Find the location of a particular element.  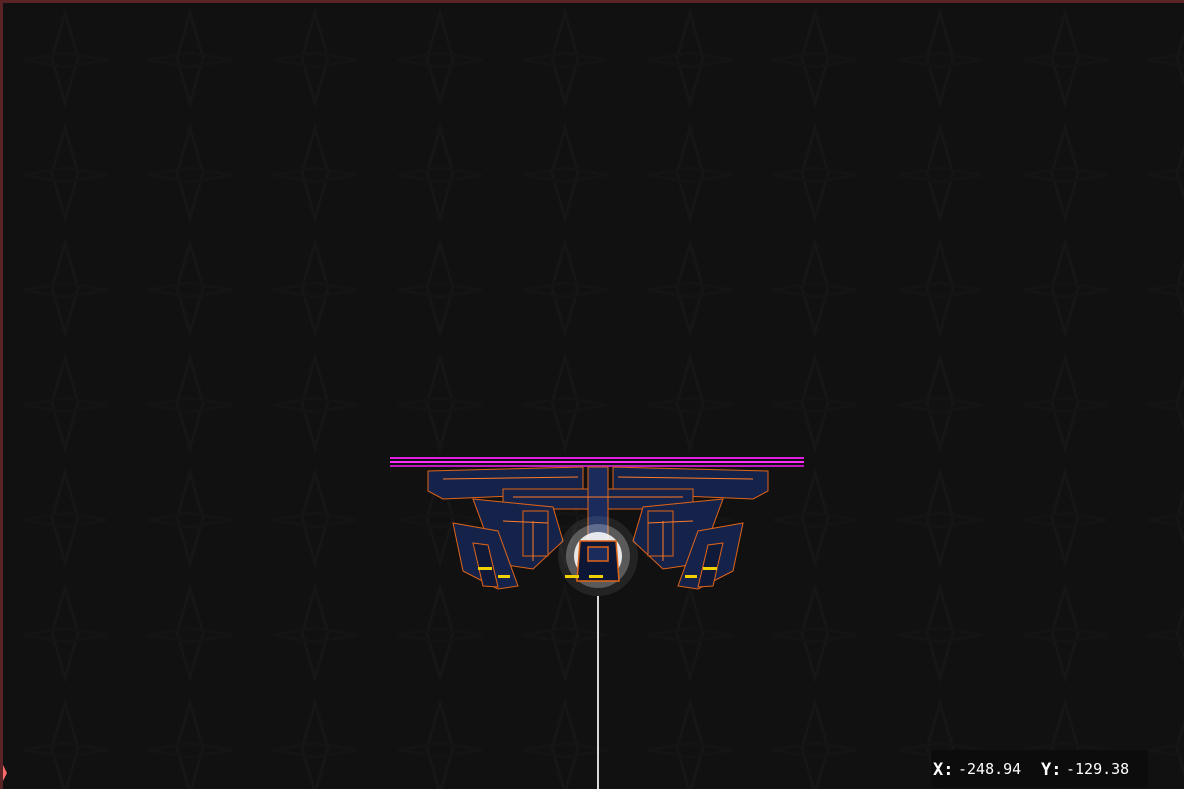

coordinate-readout: X: -248.94 Y: -129.38 is located at coordinates (1039, 769).